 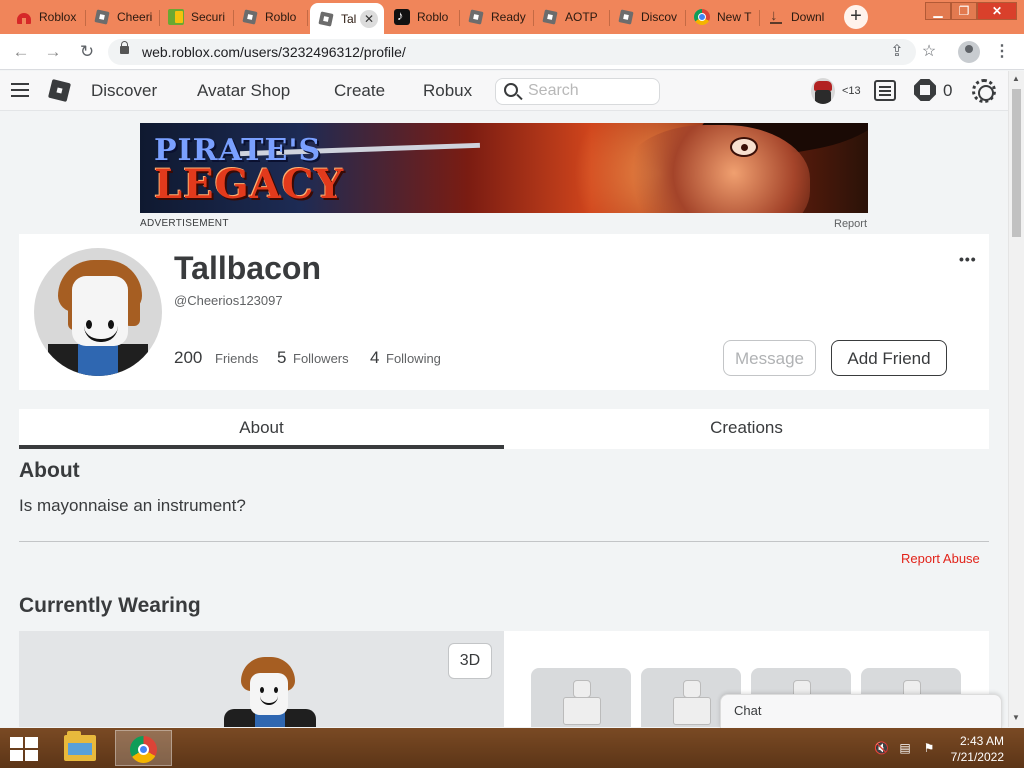 What do you see at coordinates (974, 757) in the screenshot?
I see `clock-date: 7/21/2022` at bounding box center [974, 757].